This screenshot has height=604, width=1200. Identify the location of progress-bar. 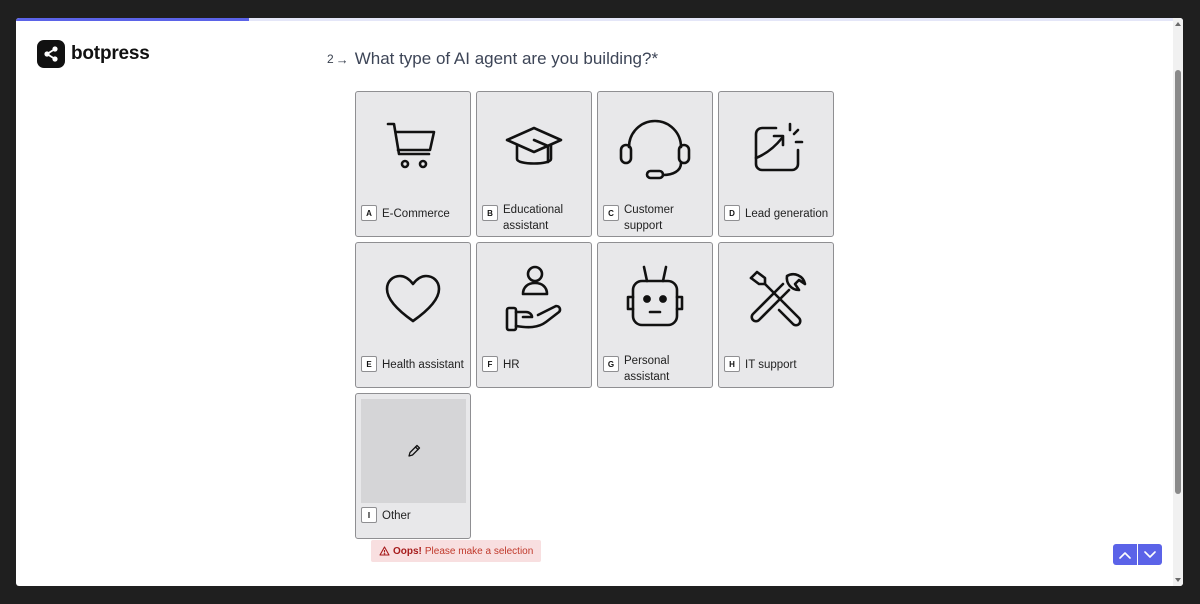
(599, 19).